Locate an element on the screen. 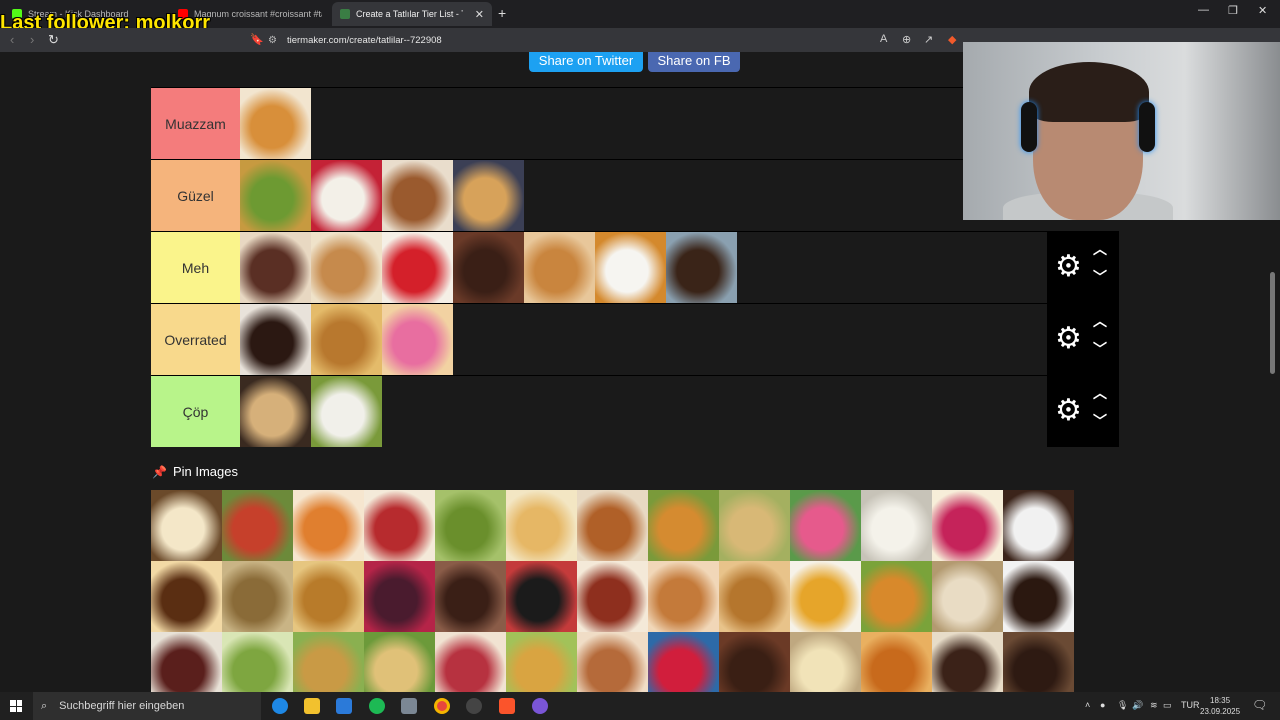 Image resolution: width=1280 pixels, height=720 pixels. madeleines-image is located at coordinates (683, 596).